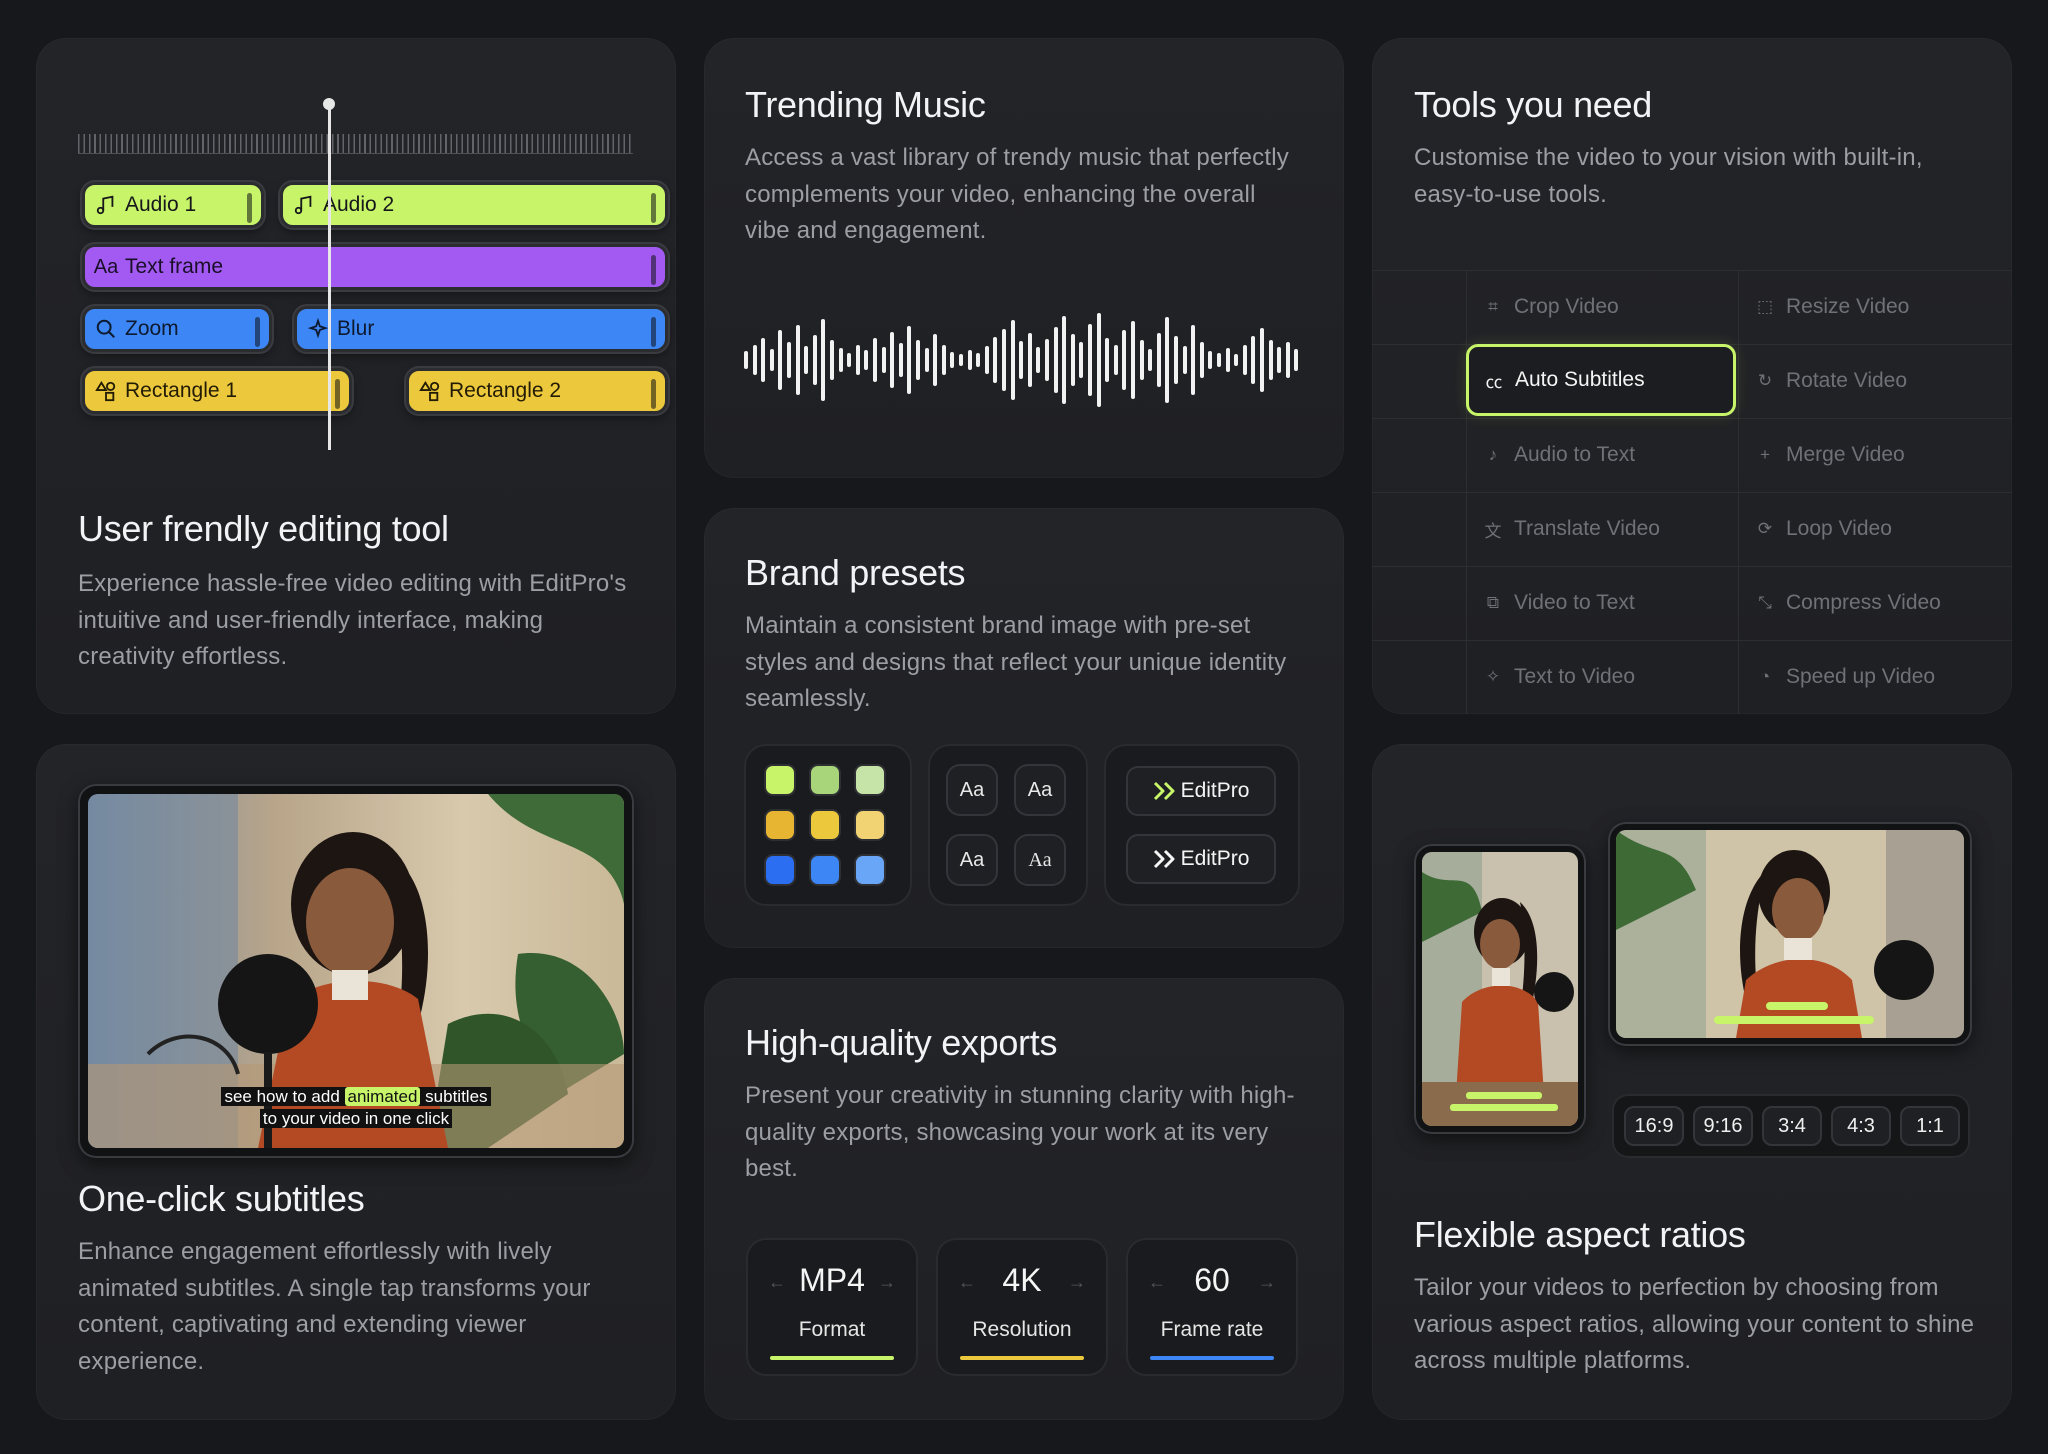  Describe the element at coordinates (1493, 454) in the screenshot. I see `music-note-icon: ♪` at that location.